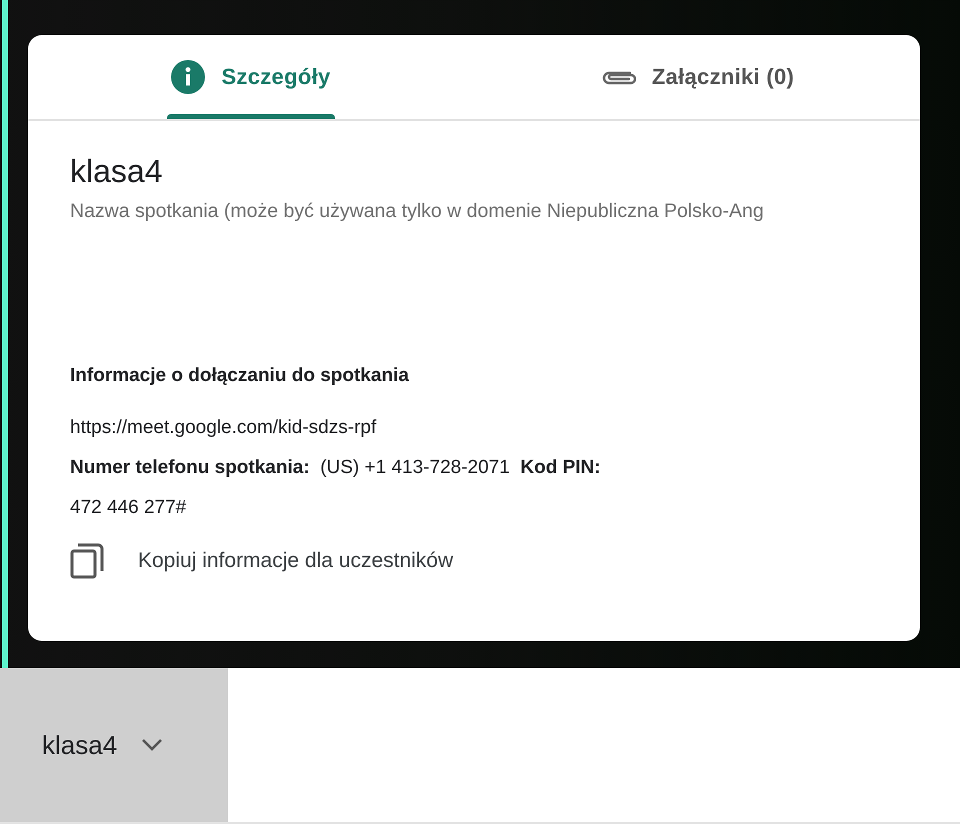 The width and height of the screenshot is (960, 834). Describe the element at coordinates (262, 561) in the screenshot. I see `copy-info-button: Kopiuj informacje dla uczestników` at that location.